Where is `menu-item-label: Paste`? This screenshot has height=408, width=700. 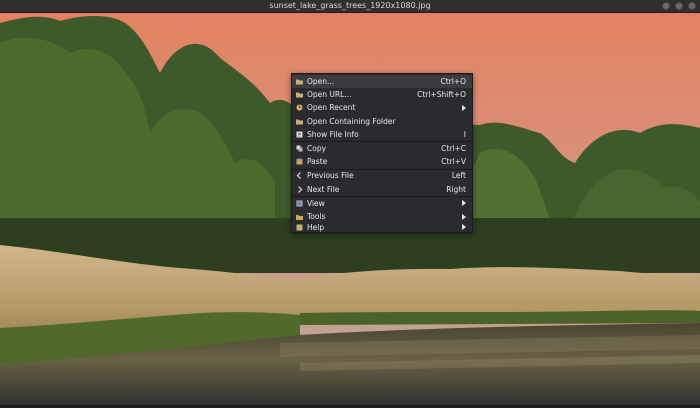
menu-item-label: Paste is located at coordinates (317, 162).